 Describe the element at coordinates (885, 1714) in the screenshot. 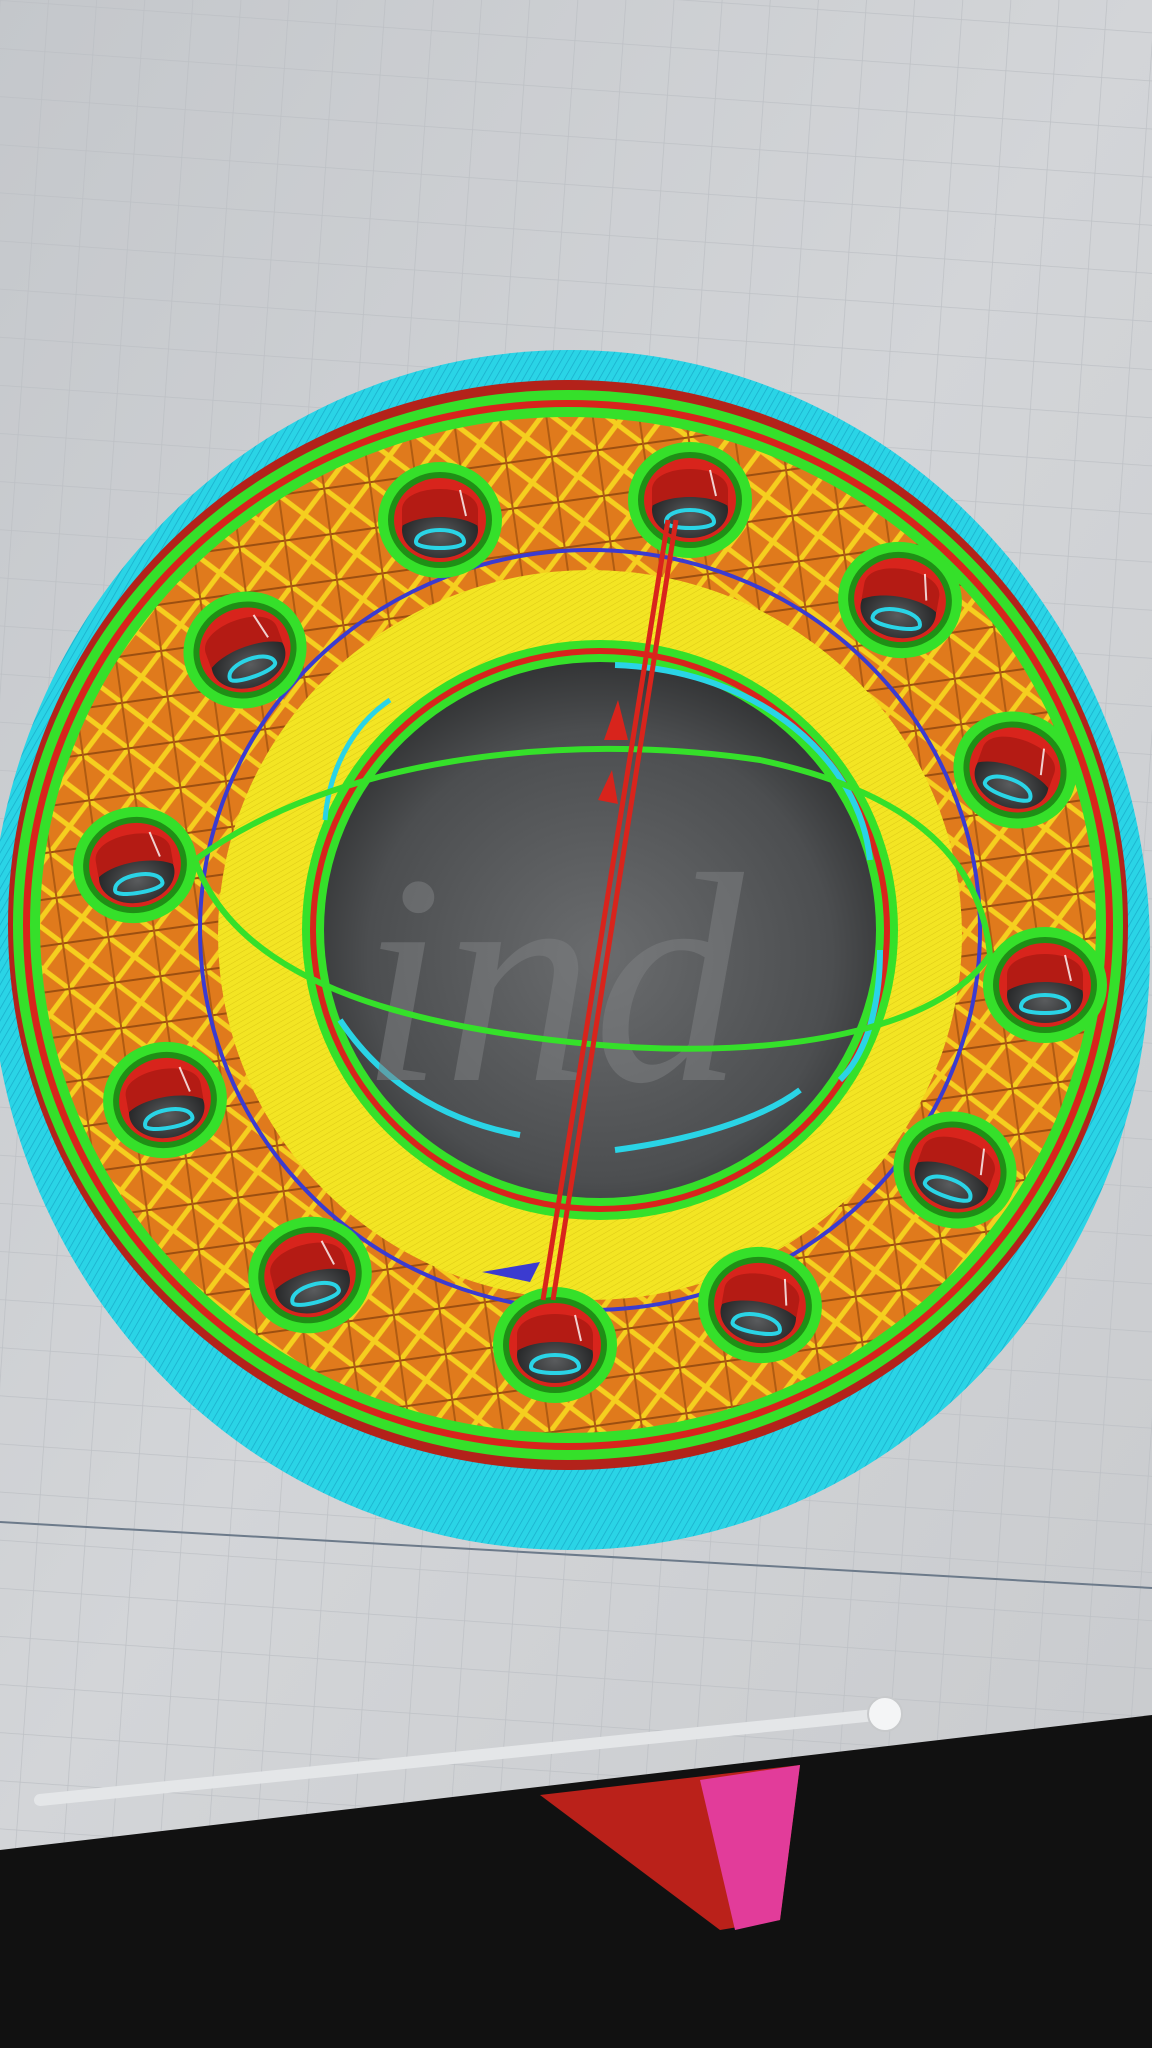

I see `layer-slider-handle` at that location.